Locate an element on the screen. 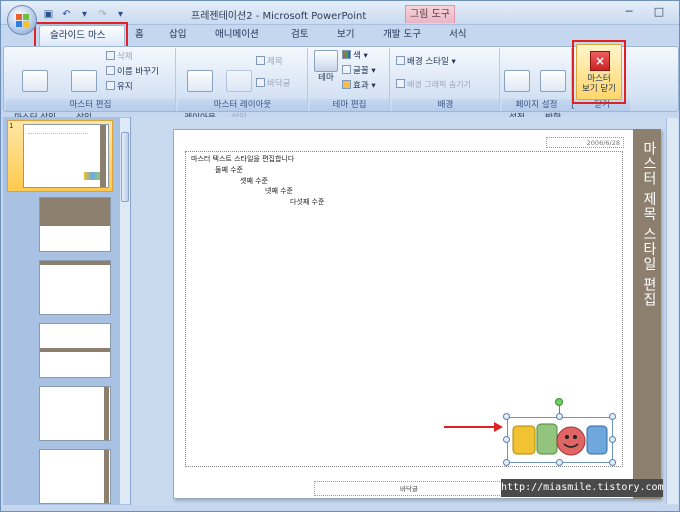  editor-scrollbar is located at coordinates (672, 311).